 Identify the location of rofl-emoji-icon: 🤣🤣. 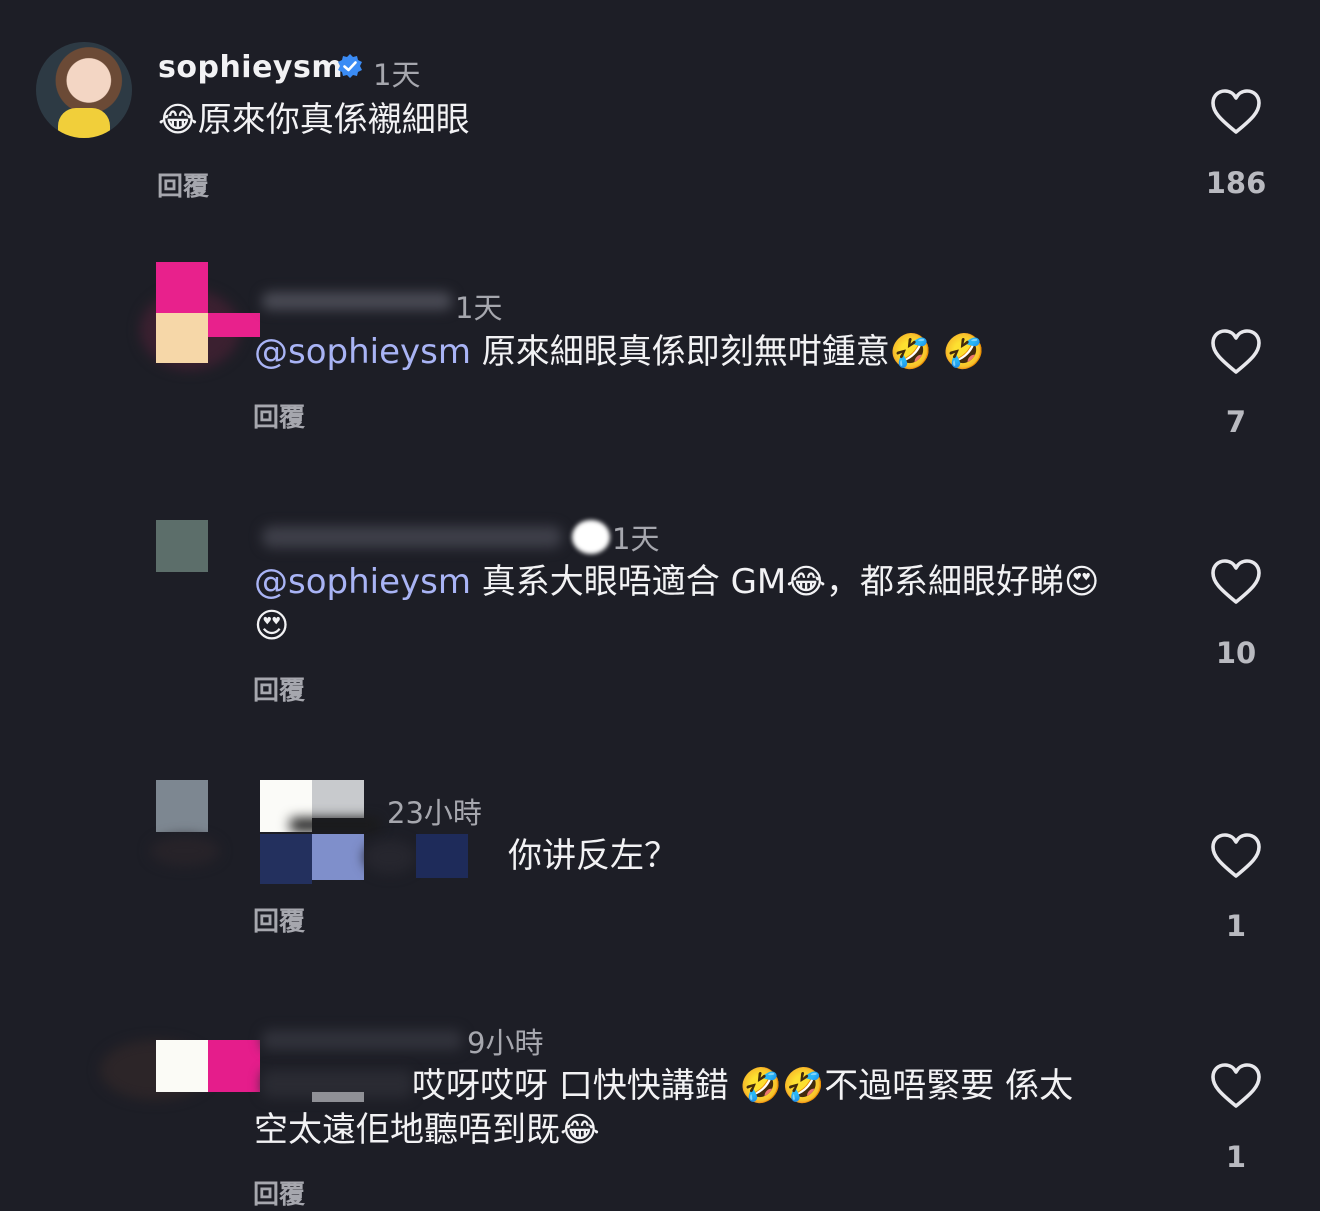
(782, 1086).